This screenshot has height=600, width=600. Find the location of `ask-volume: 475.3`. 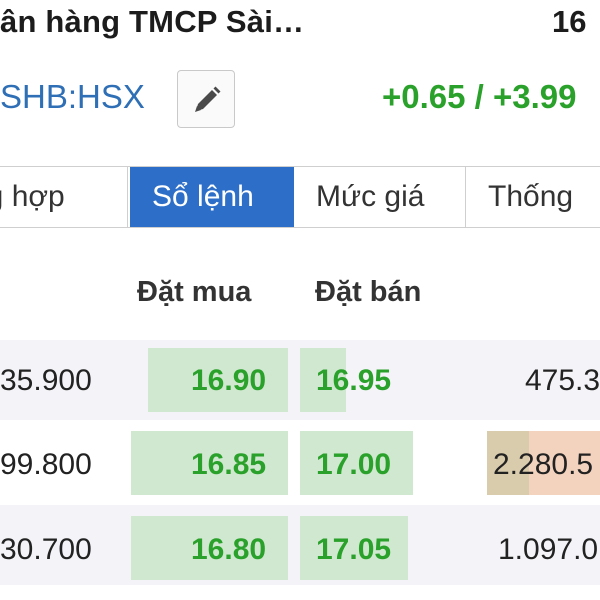

ask-volume: 475.3 is located at coordinates (562, 380).